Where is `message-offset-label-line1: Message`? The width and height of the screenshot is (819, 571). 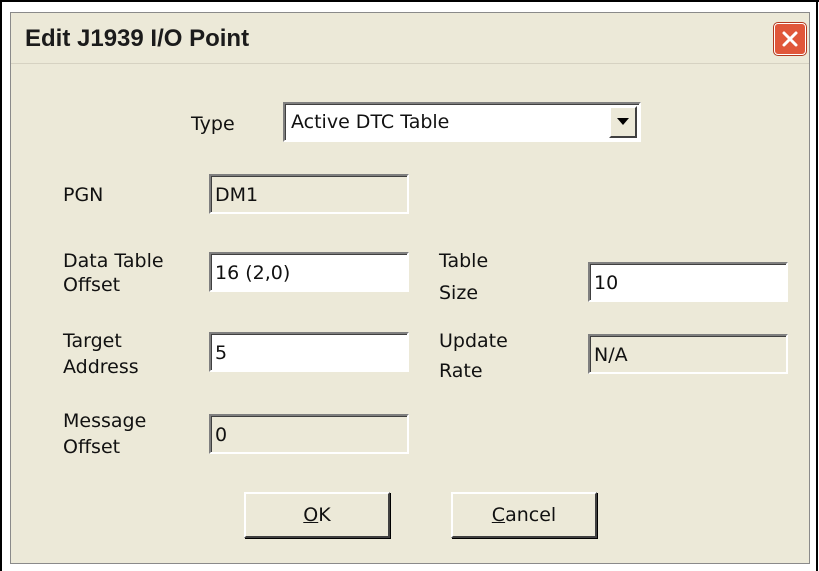
message-offset-label-line1: Message is located at coordinates (105, 421).